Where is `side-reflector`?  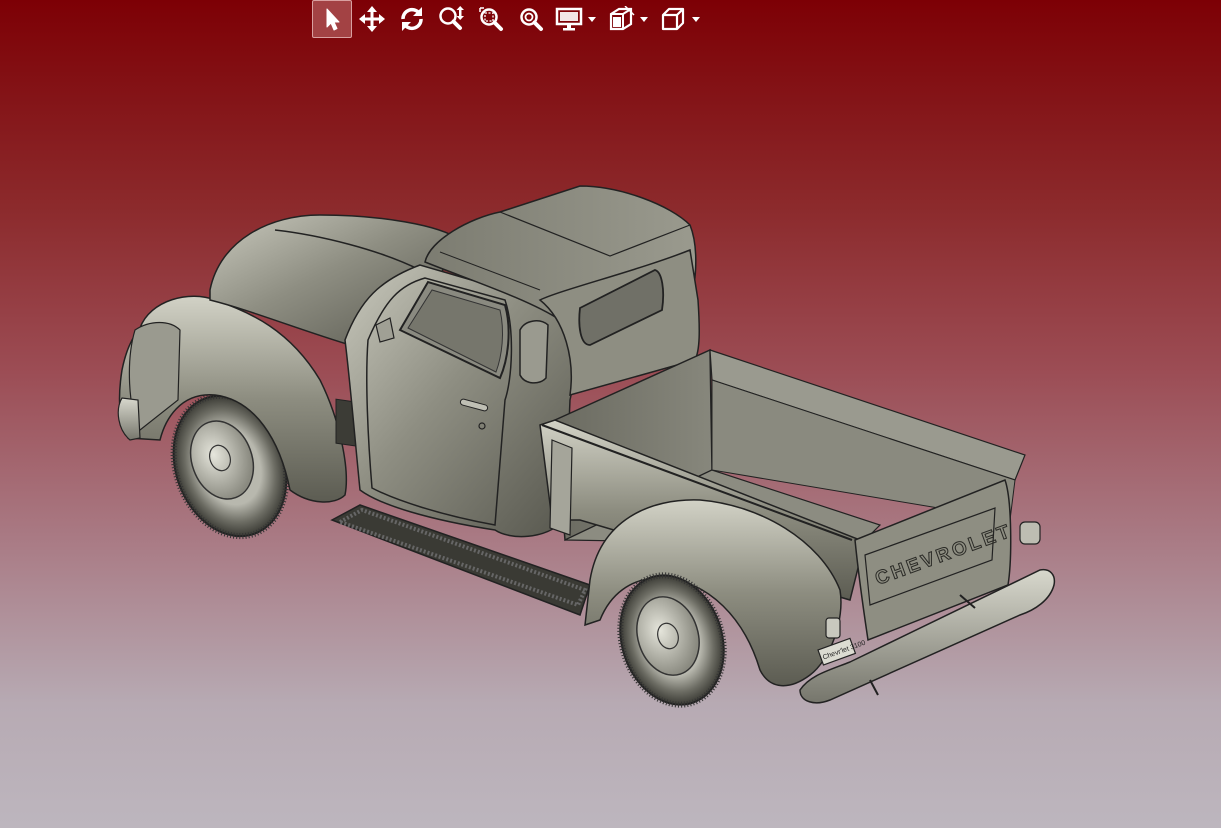 side-reflector is located at coordinates (1030, 533).